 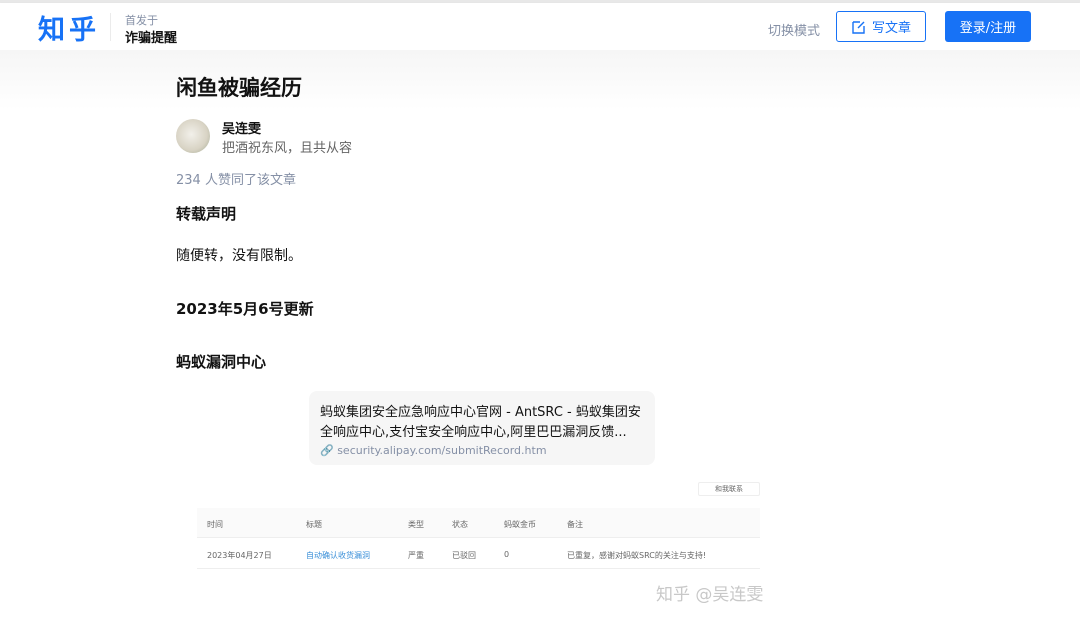 I want to click on link-icon: 🔗, so click(x=327, y=450).